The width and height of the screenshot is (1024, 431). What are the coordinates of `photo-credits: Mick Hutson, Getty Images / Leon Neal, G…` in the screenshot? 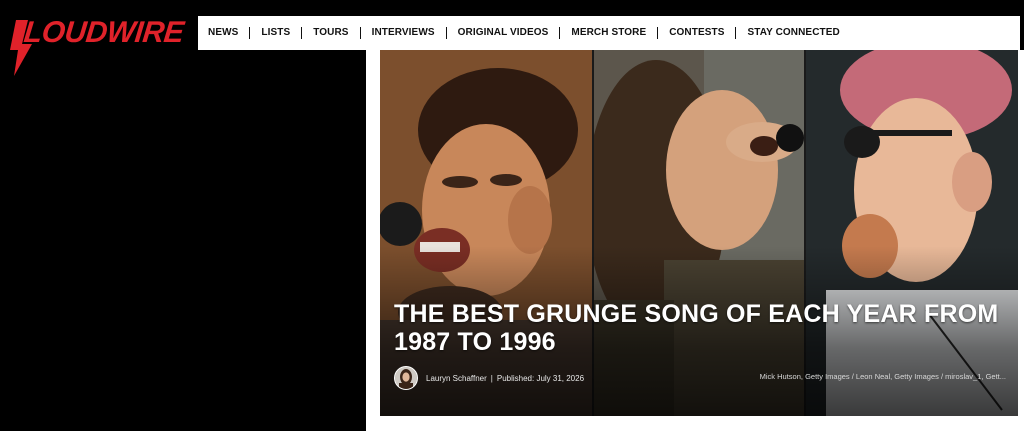 It's located at (882, 376).